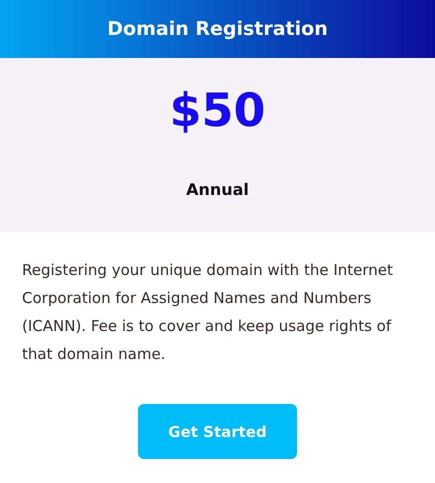 This screenshot has height=483, width=435. What do you see at coordinates (217, 189) in the screenshot?
I see `billing-period: Annual` at bounding box center [217, 189].